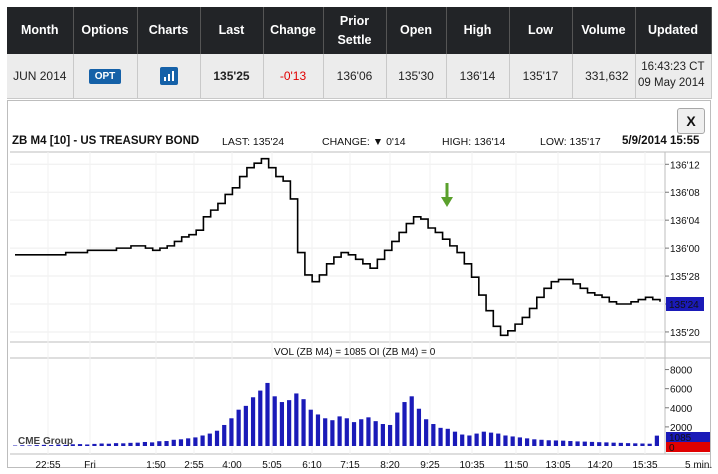 The image size is (718, 474). I want to click on time-tick-label: 9:25, so click(430, 465).